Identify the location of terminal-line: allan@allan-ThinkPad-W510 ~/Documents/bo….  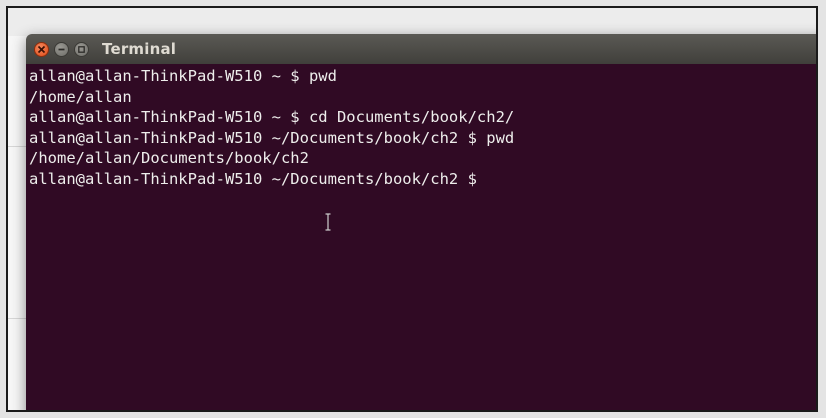
(272, 137).